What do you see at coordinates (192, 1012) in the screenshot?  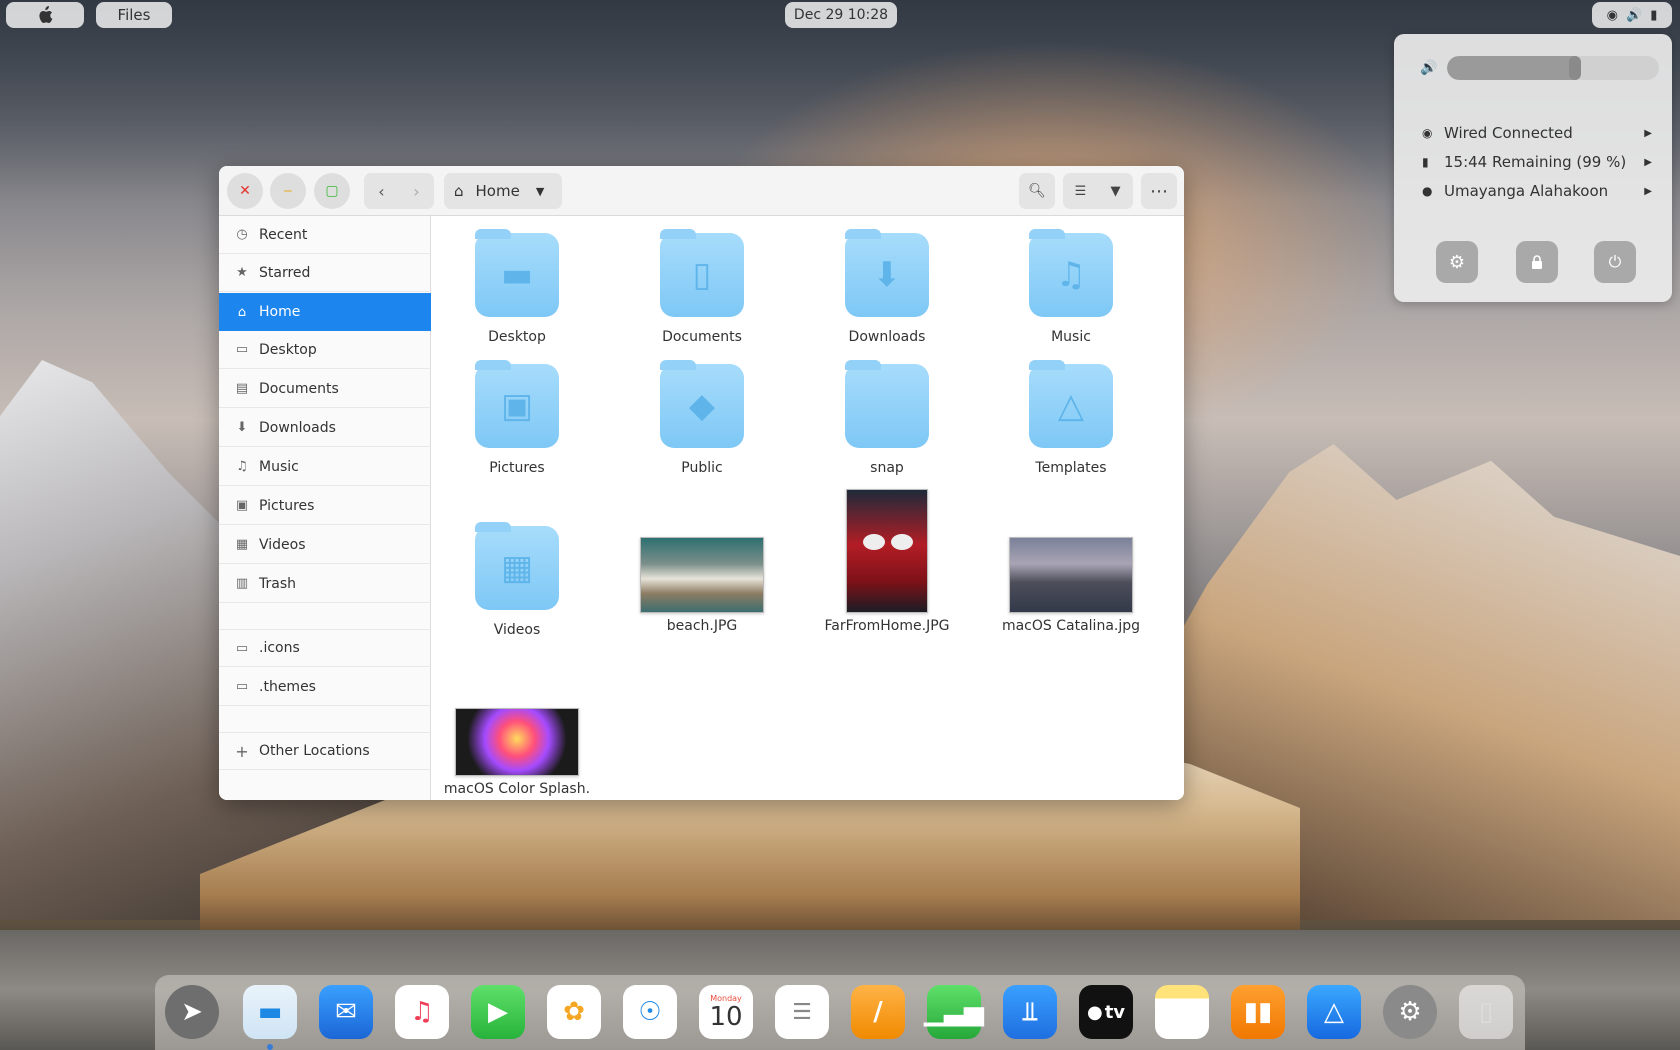 I see `dock-launchpad: ➤` at bounding box center [192, 1012].